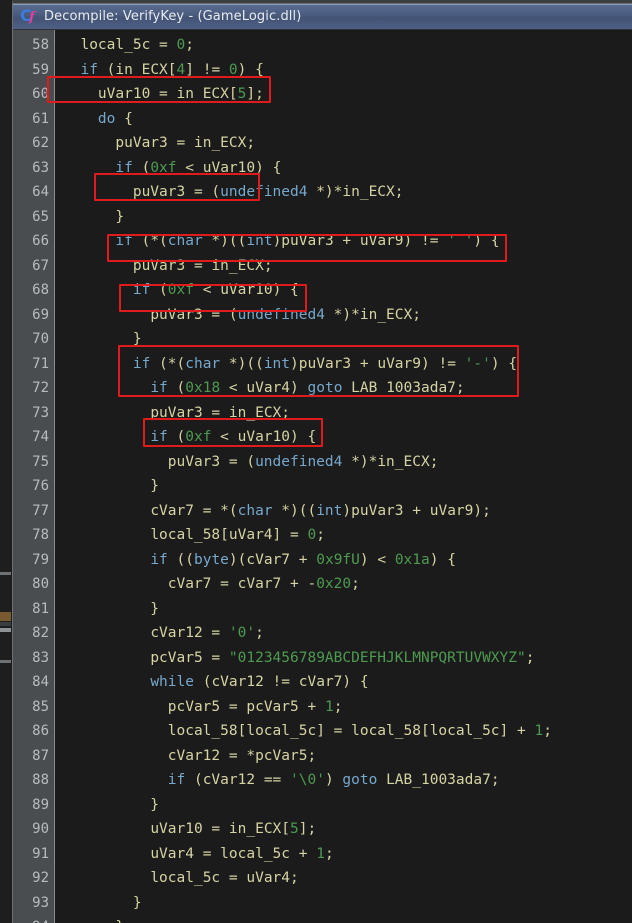  I want to click on line-number: 83, so click(40, 657).